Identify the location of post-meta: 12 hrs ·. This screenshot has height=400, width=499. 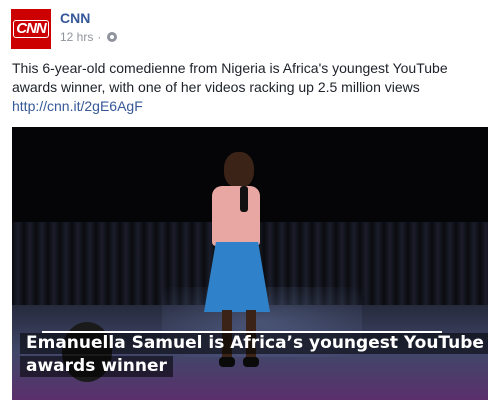
(89, 37).